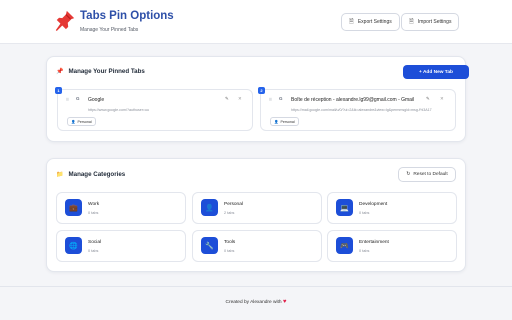 The image size is (512, 320). What do you see at coordinates (58, 90) in the screenshot?
I see `tab-order-badge: 1` at bounding box center [58, 90].